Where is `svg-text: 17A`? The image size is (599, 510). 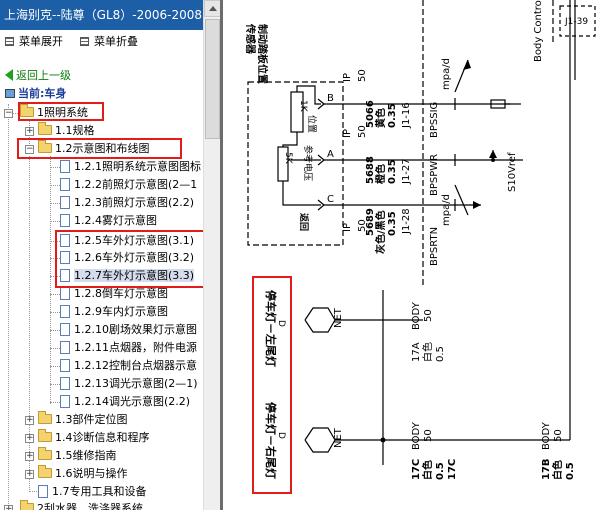
svg-text: 17A is located at coordinates (416, 352).